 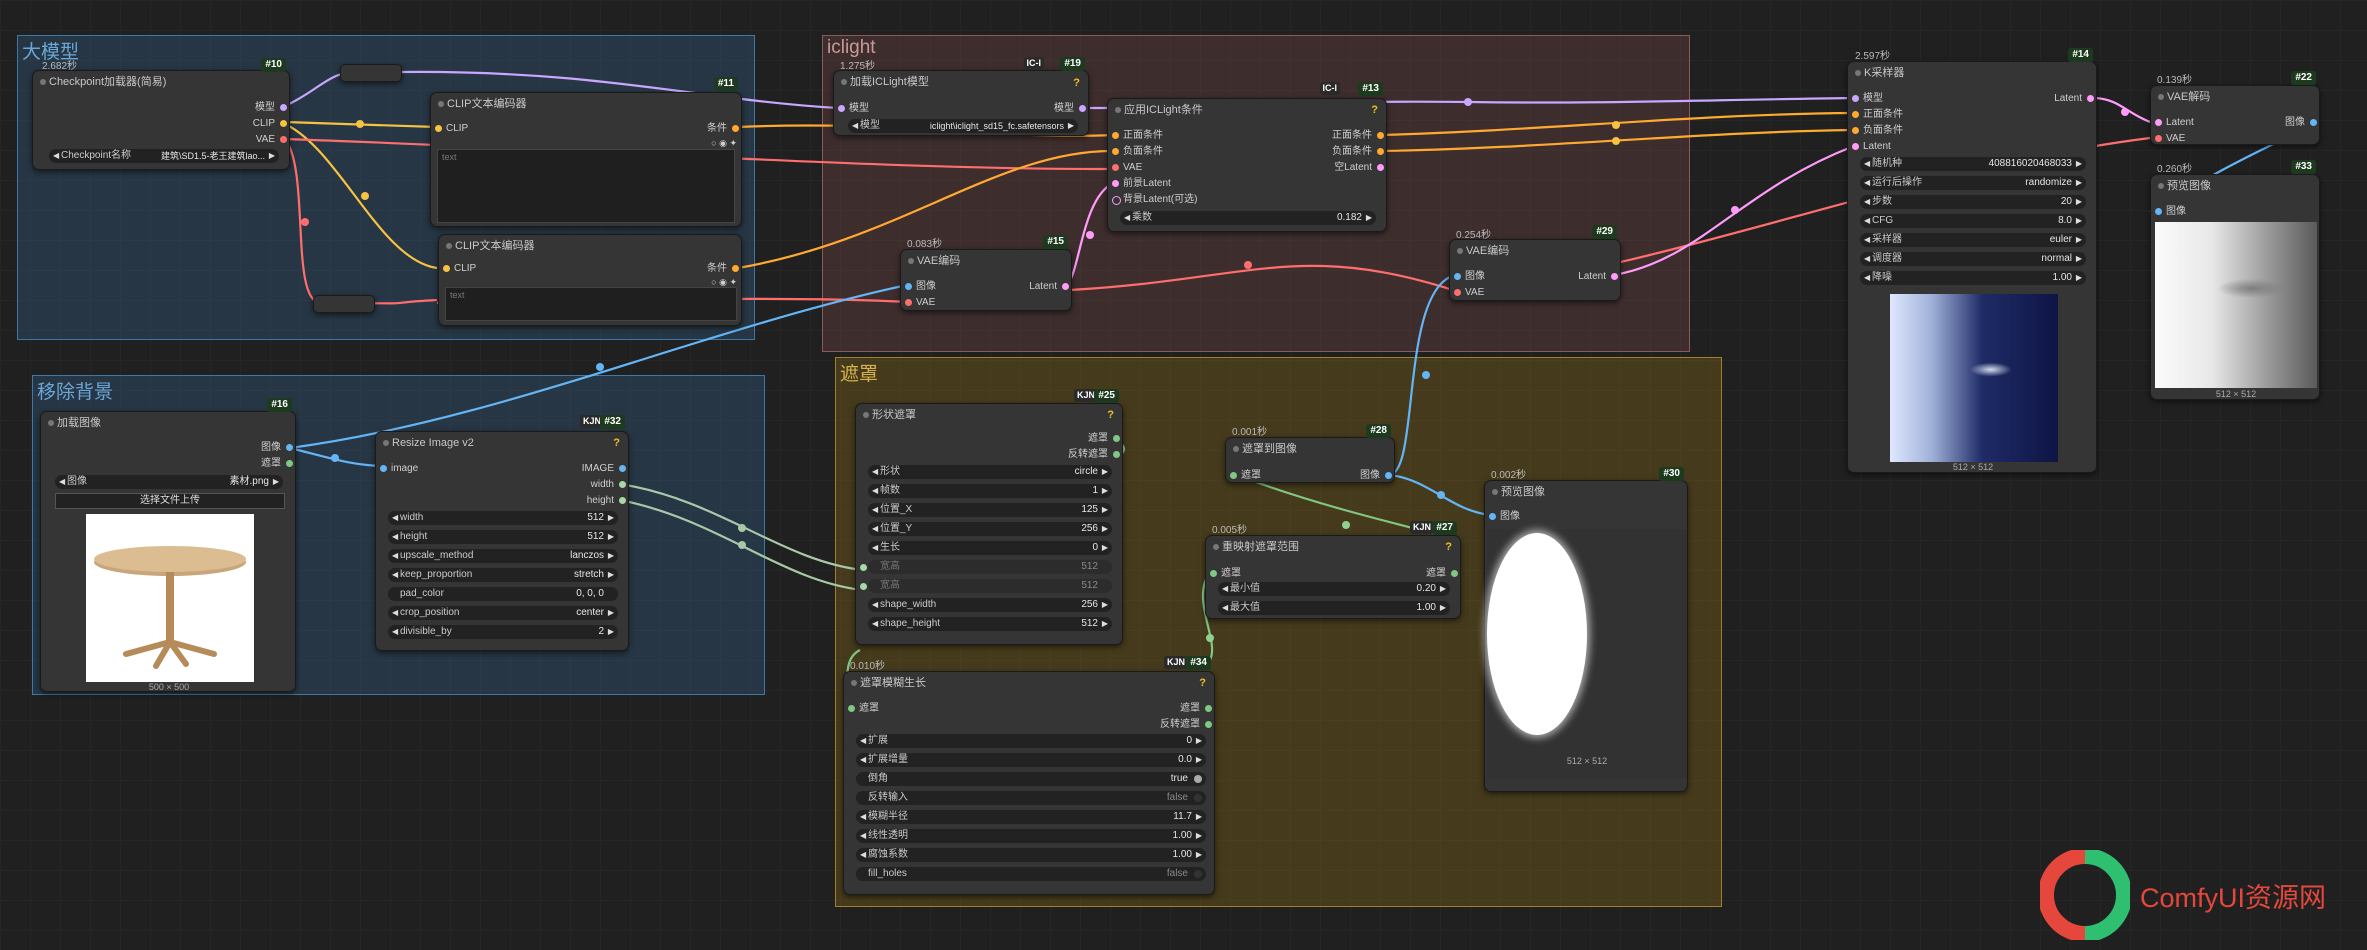 What do you see at coordinates (986, 273) in the screenshot?
I see `node-vae-encode: VAE编码 #15 图像 VAE Latent` at bounding box center [986, 273].